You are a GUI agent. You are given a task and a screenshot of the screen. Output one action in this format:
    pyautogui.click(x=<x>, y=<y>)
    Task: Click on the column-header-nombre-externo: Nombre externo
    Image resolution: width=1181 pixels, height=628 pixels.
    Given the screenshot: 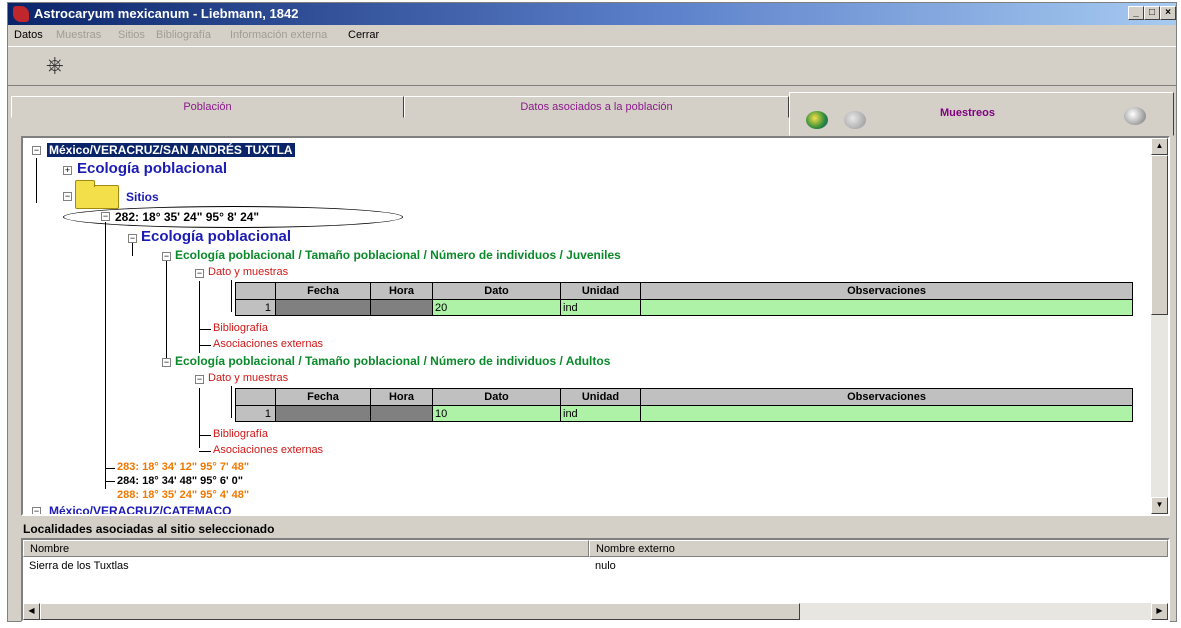 What is the action you would take?
    pyautogui.click(x=878, y=548)
    